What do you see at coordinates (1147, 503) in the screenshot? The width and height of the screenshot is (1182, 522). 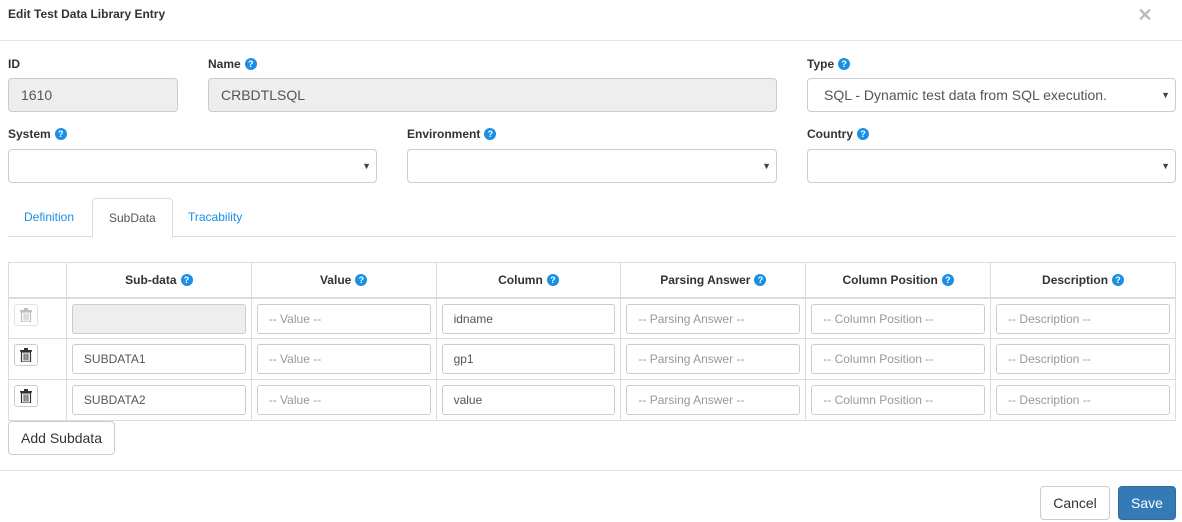 I see `save-button: Save` at bounding box center [1147, 503].